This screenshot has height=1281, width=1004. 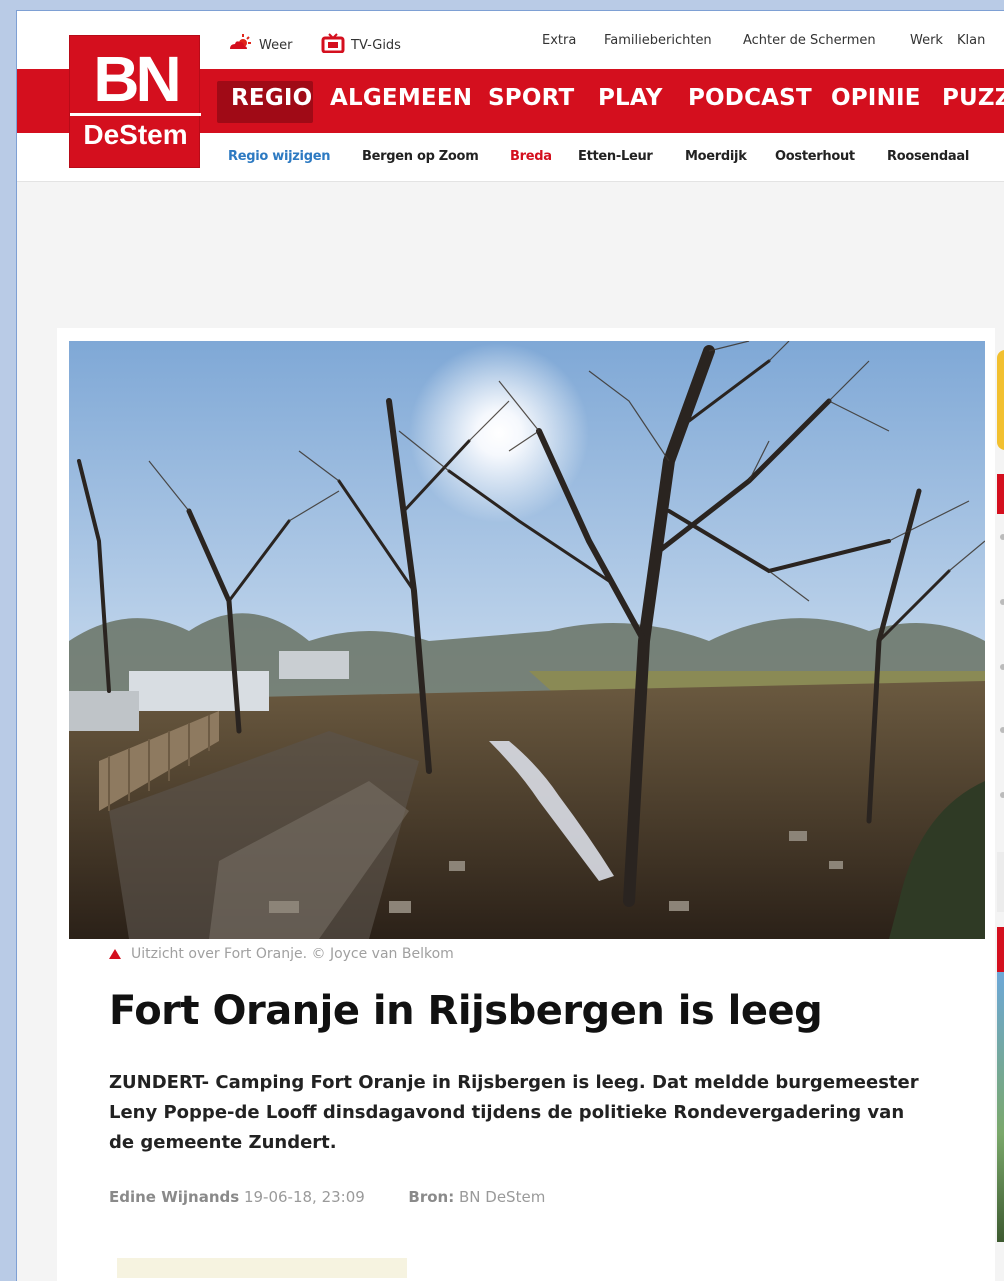 I want to click on share-bar-placeholder, so click(x=262, y=1268).